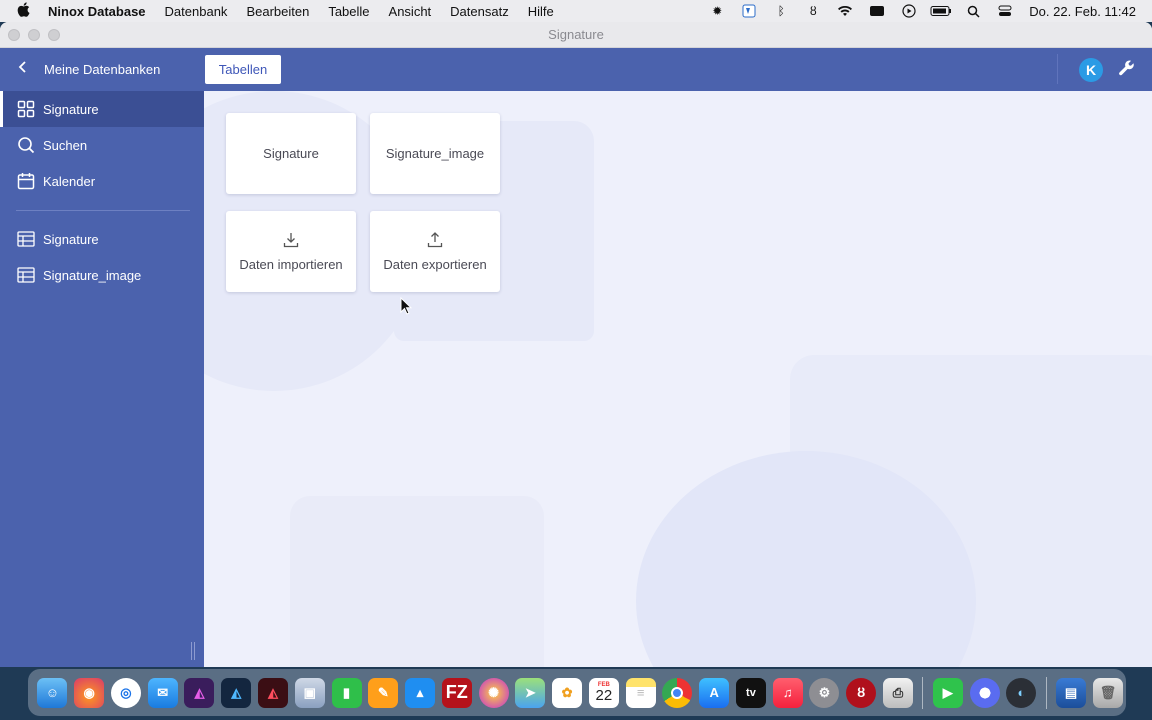 The width and height of the screenshot is (1152, 720). I want to click on chevron-left-icon, so click(28, 69).